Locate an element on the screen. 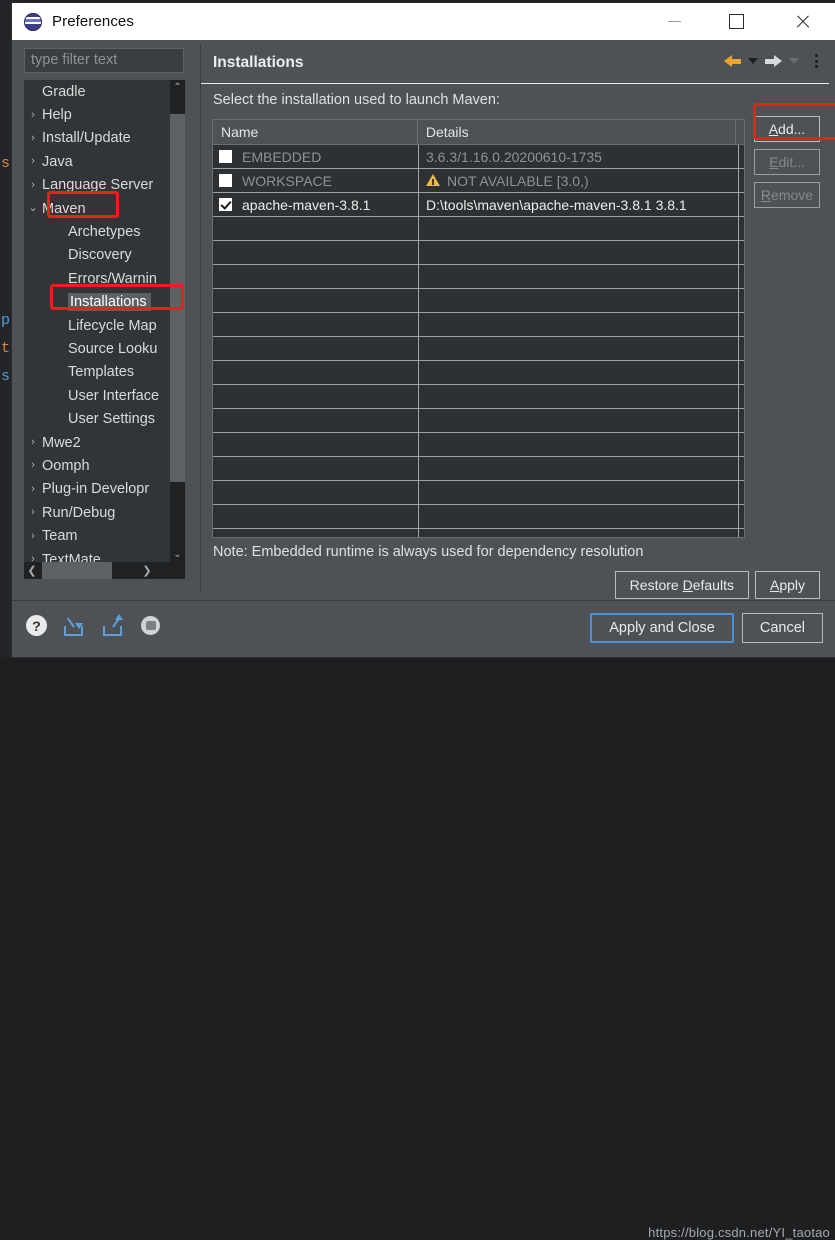  dialog-icon-bar: ? is located at coordinates (93, 624).